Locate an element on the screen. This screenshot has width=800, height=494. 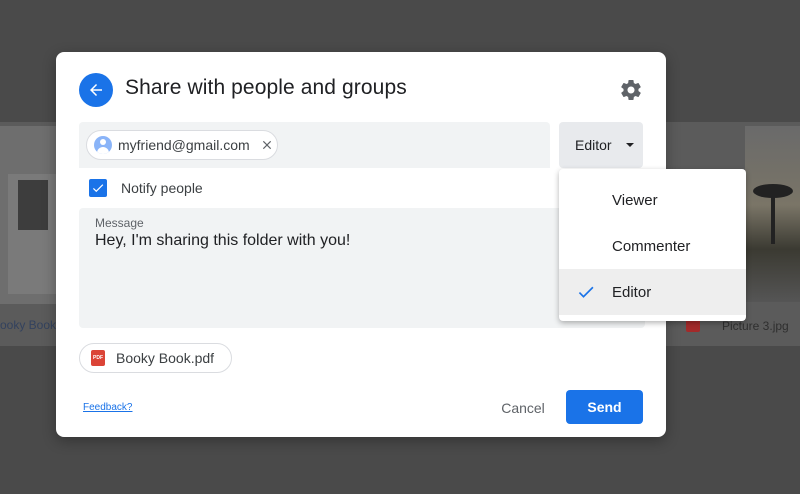
menu-item-editor: Editor is located at coordinates (652, 292).